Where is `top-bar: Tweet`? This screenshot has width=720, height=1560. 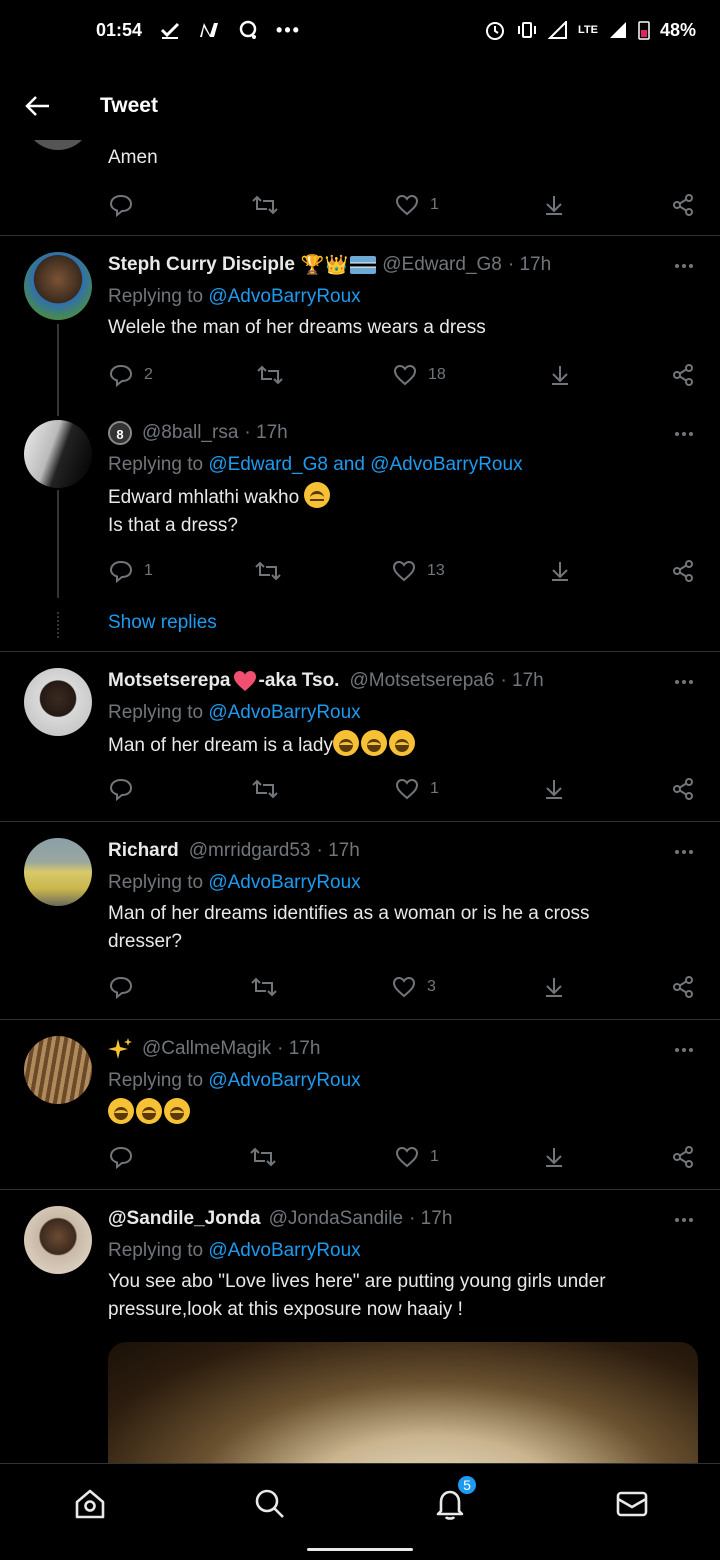 top-bar: Tweet is located at coordinates (360, 106).